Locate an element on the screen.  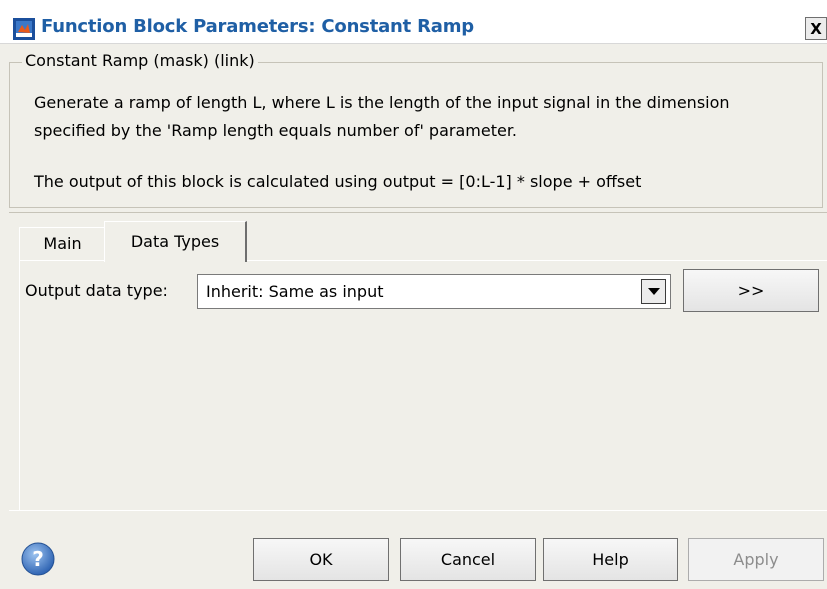
simulink-block-icon is located at coordinates (24, 29).